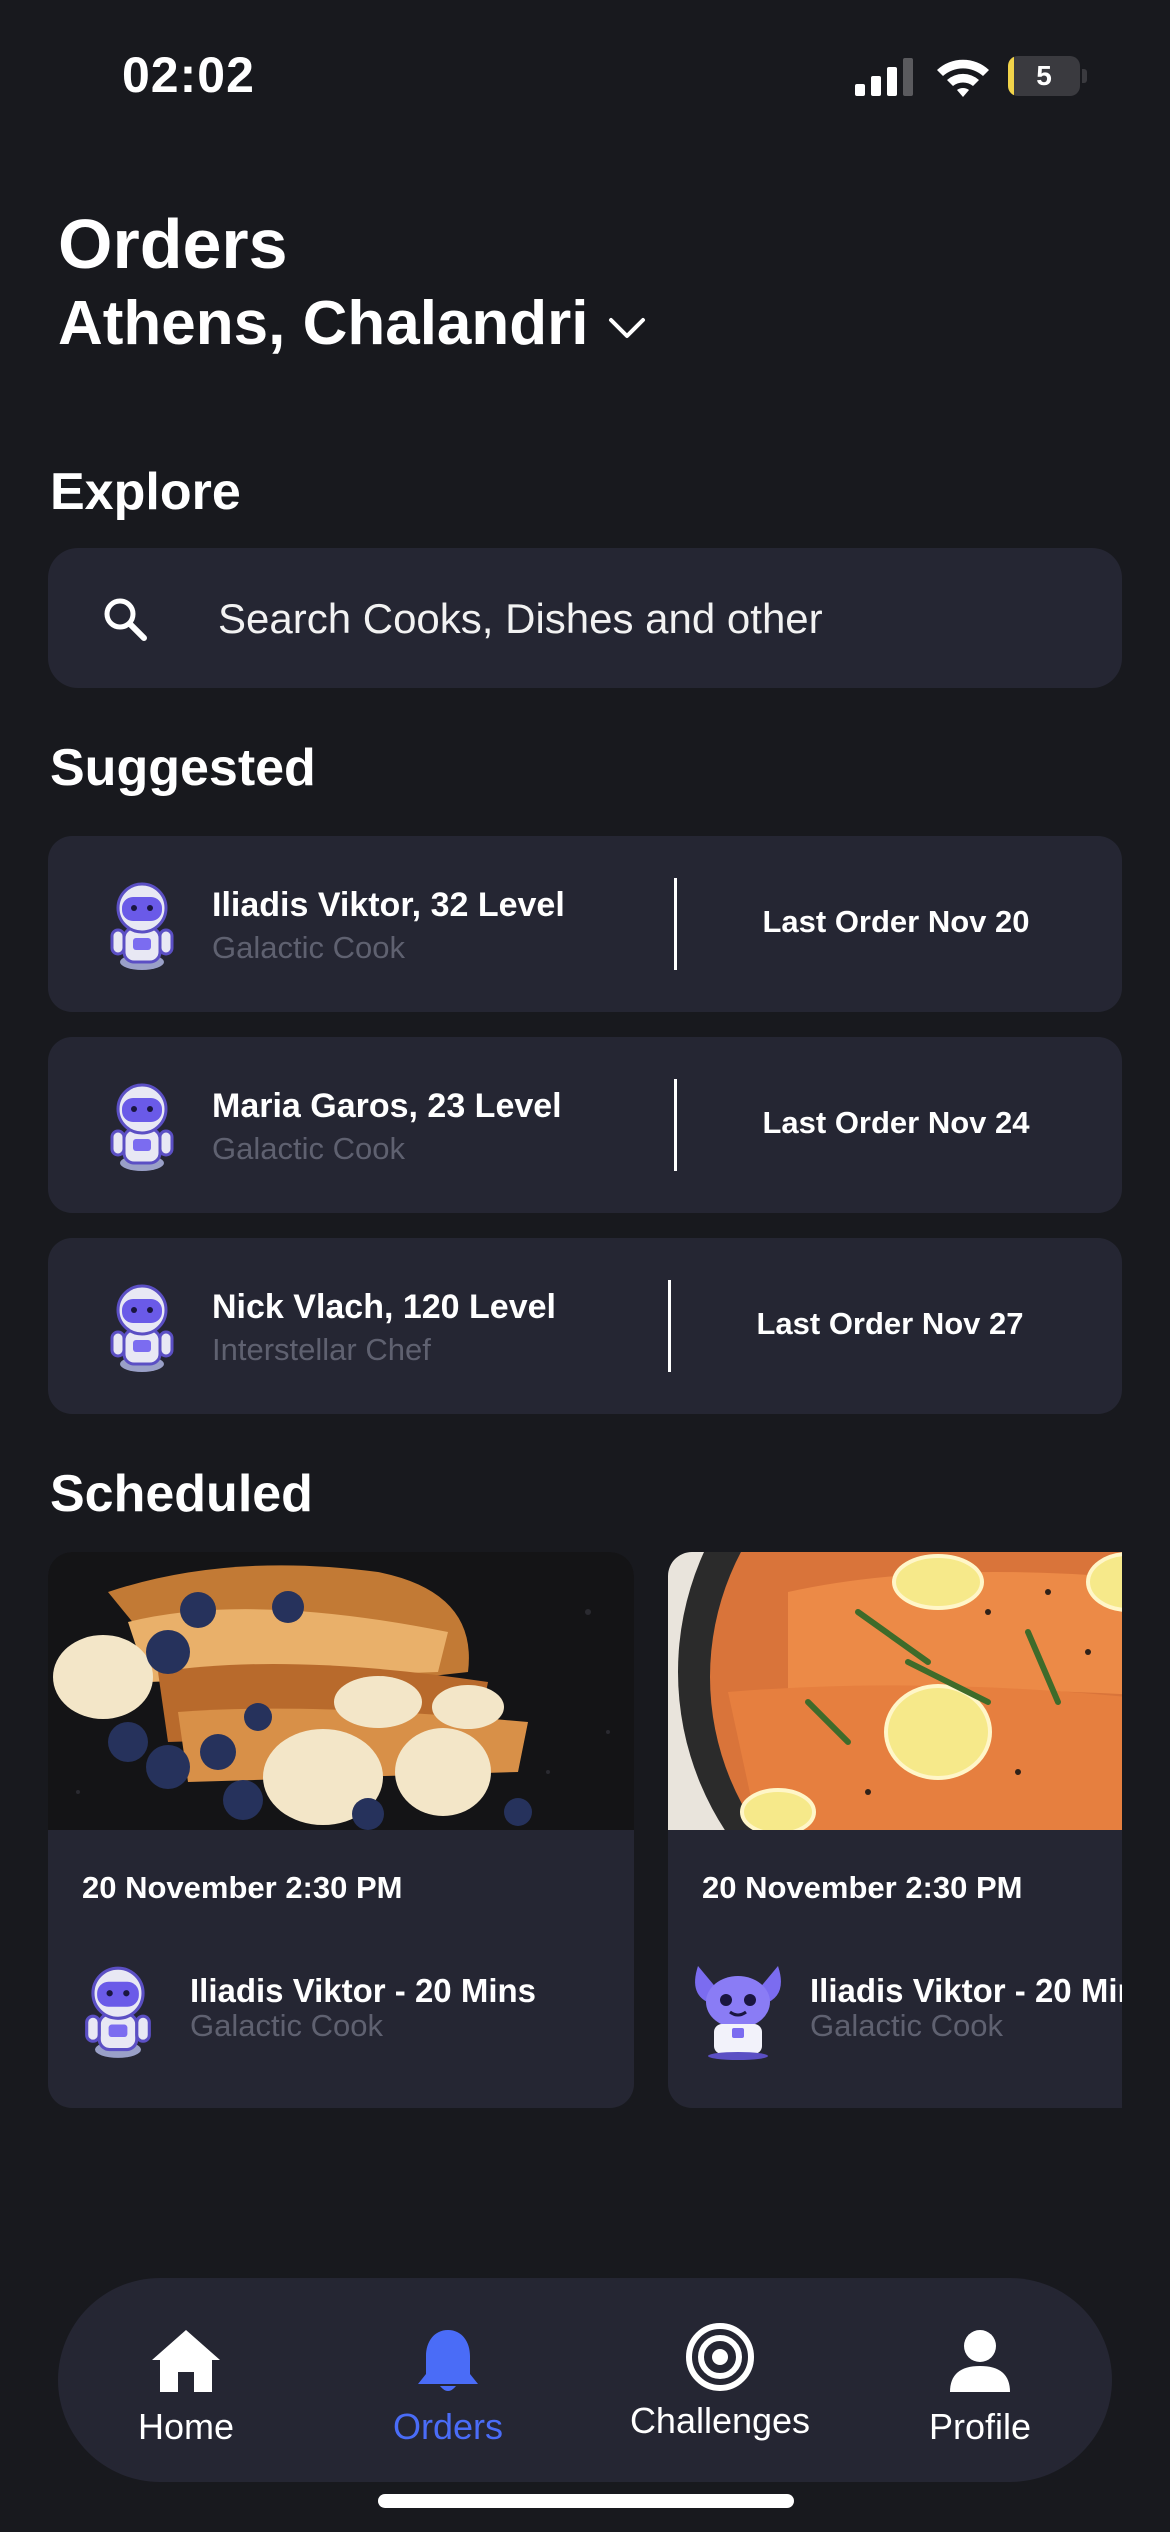  I want to click on location-selector: Athens, Chalandri, so click(352, 323).